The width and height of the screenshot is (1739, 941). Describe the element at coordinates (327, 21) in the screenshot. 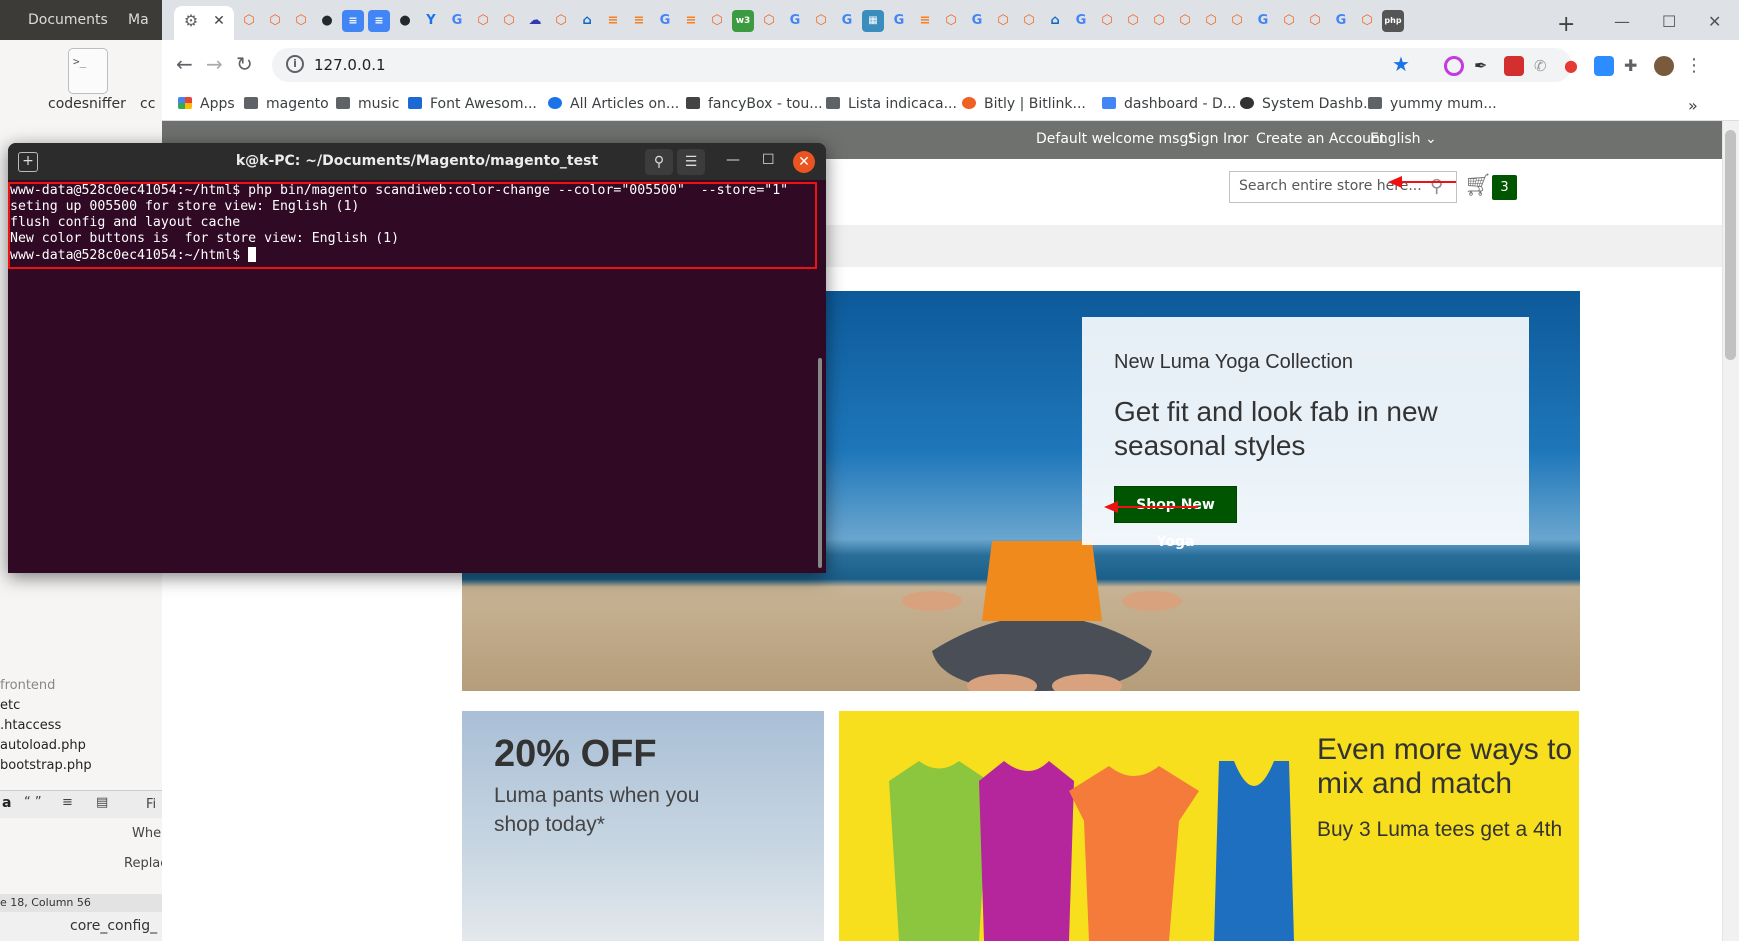

I see `tab-github-favicon: ●` at that location.